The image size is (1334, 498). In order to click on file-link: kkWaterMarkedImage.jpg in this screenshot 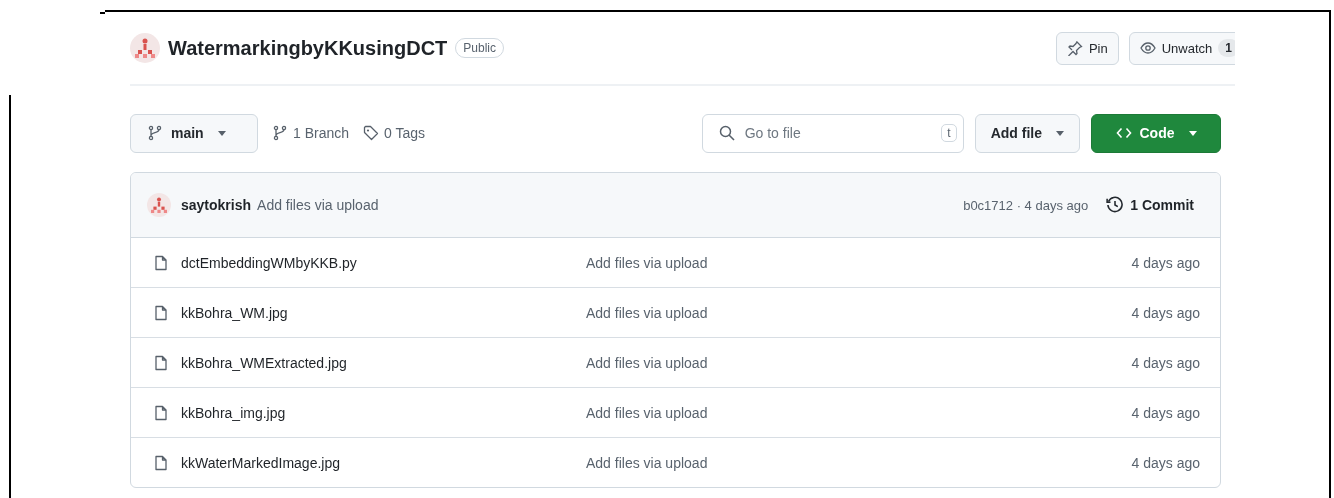, I will do `click(260, 462)`.